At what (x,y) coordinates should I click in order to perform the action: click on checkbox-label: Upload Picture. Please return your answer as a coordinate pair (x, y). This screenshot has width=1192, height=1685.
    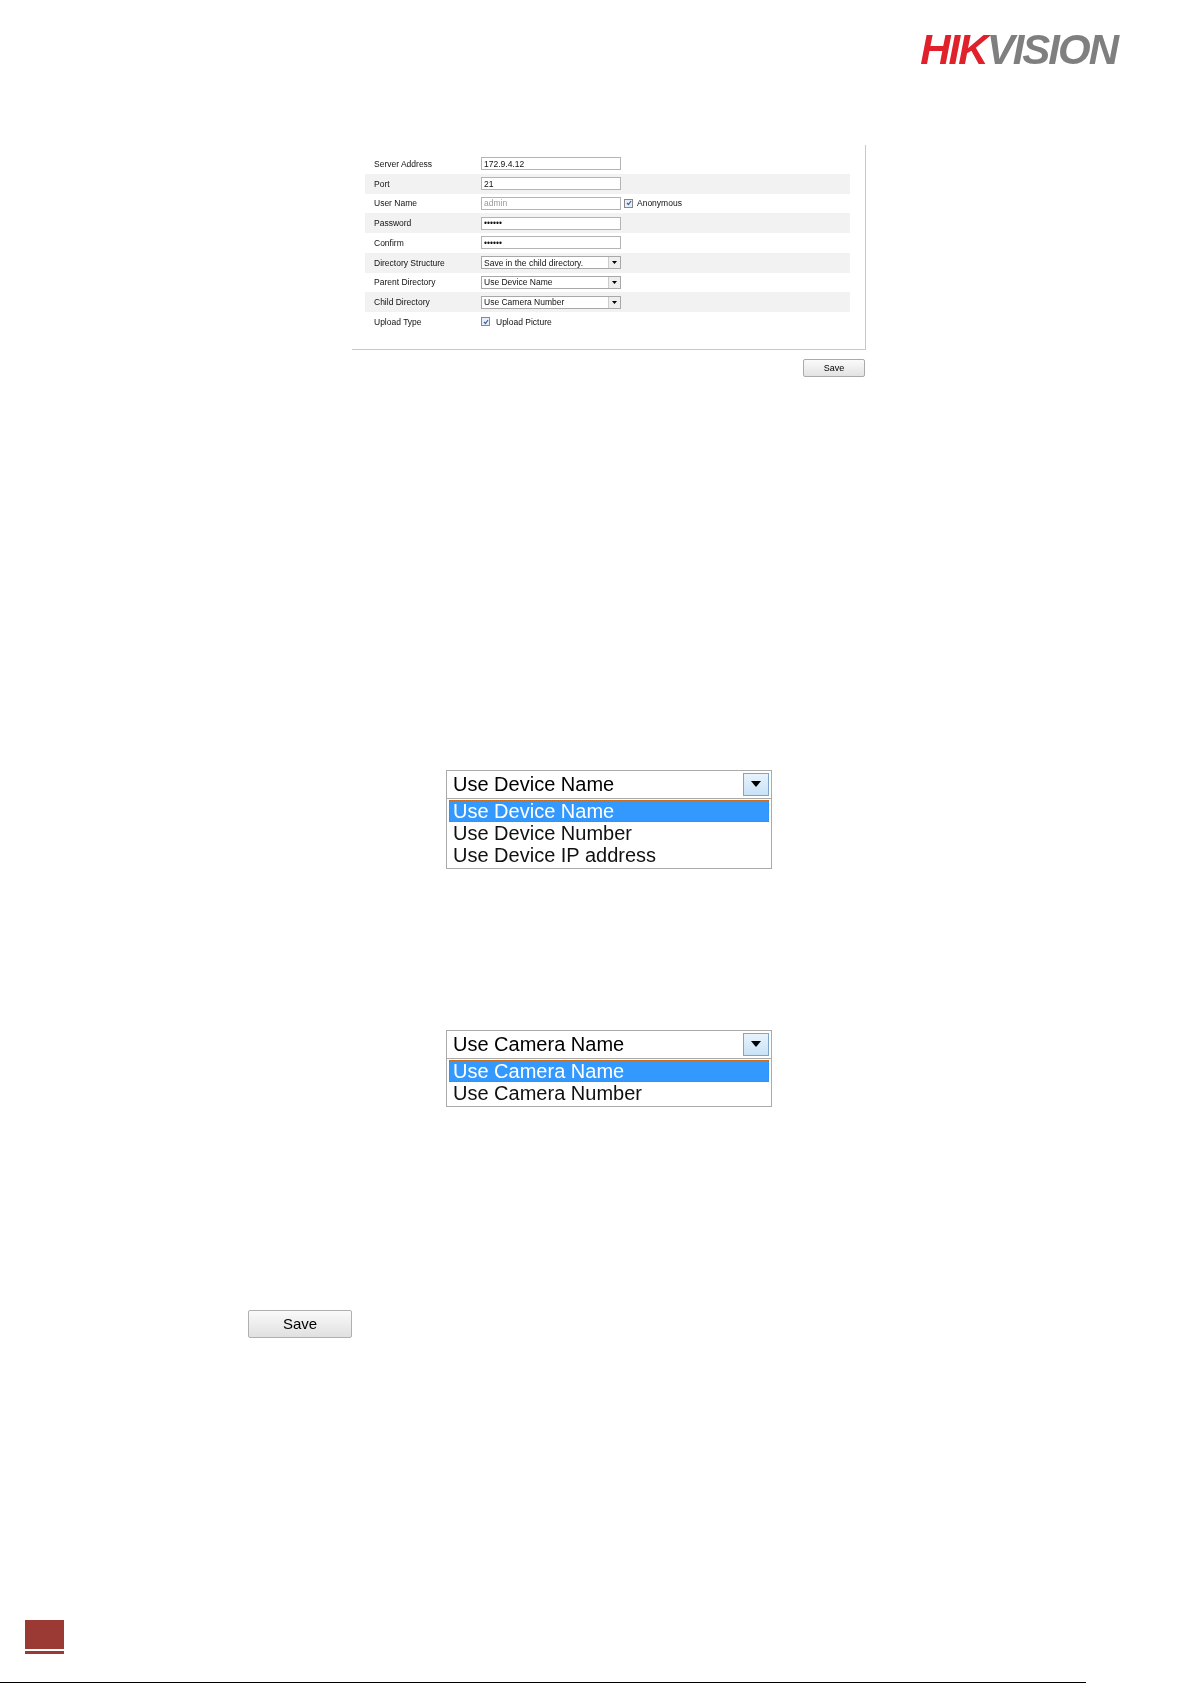
    Looking at the image, I should click on (524, 321).